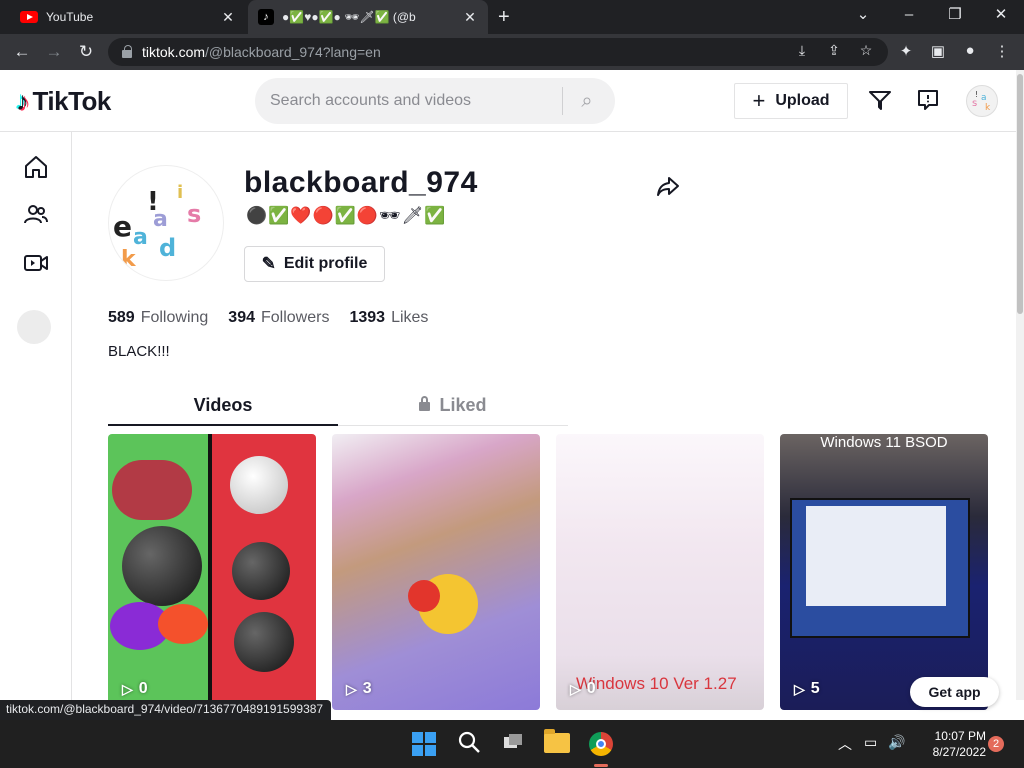  Describe the element at coordinates (880, 101) in the screenshot. I see `messages-icon` at that location.